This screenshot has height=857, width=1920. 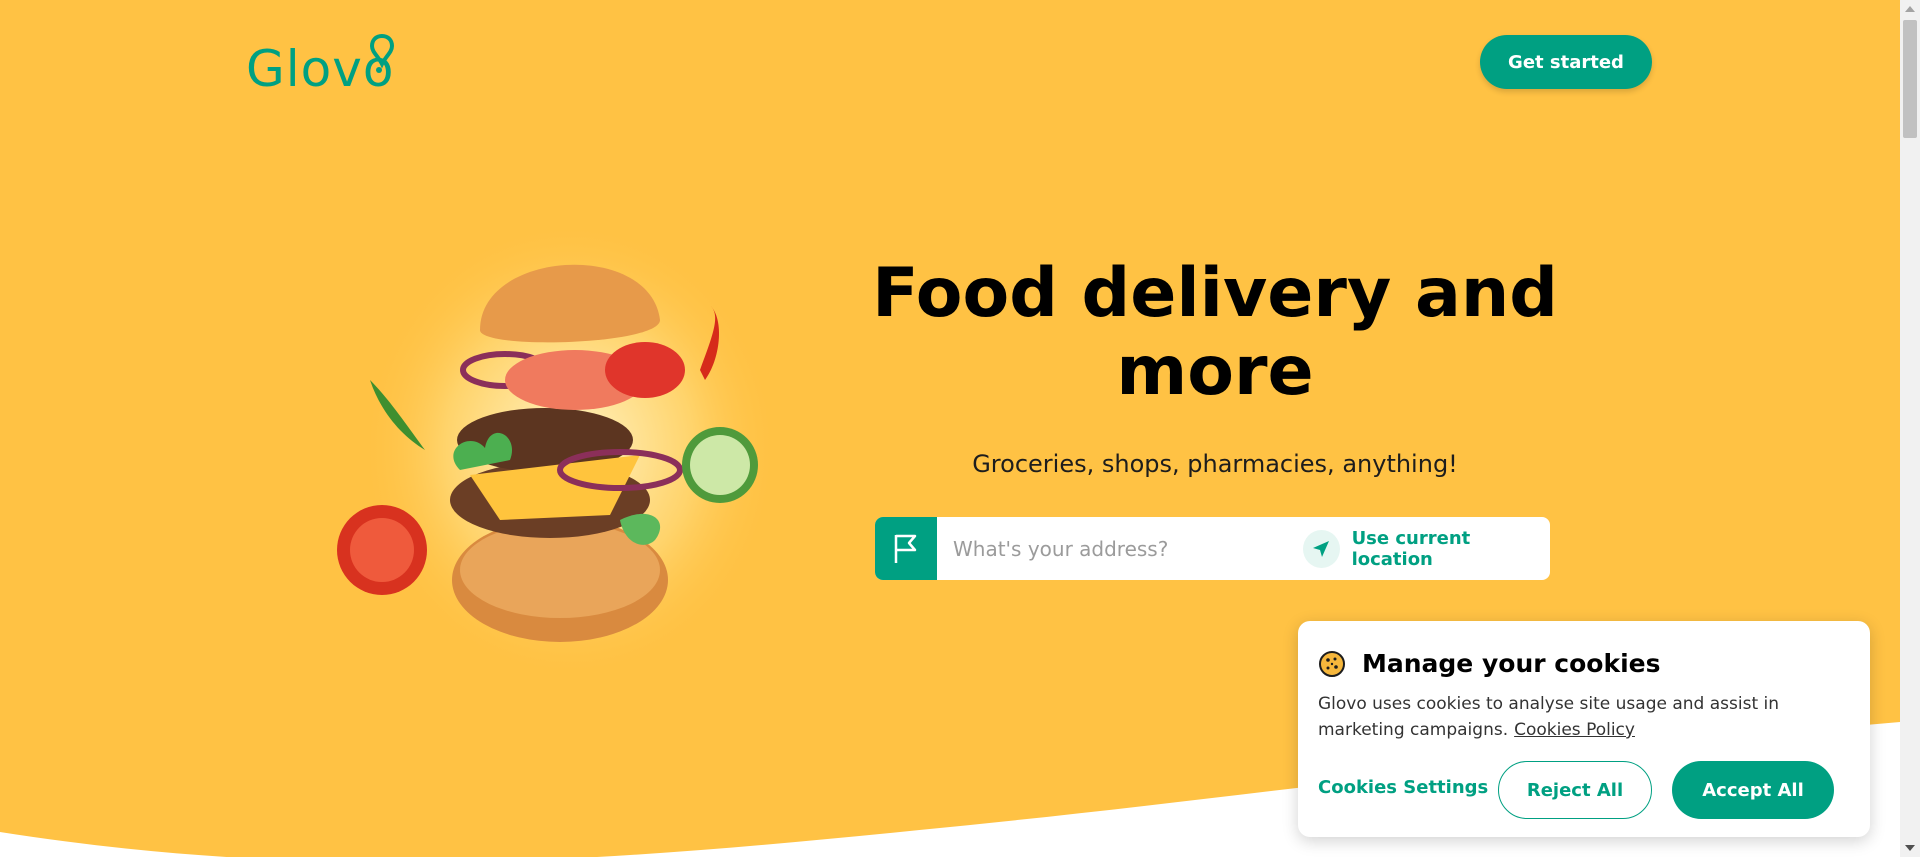 I want to click on accept-all-button: Accept All, so click(x=1753, y=790).